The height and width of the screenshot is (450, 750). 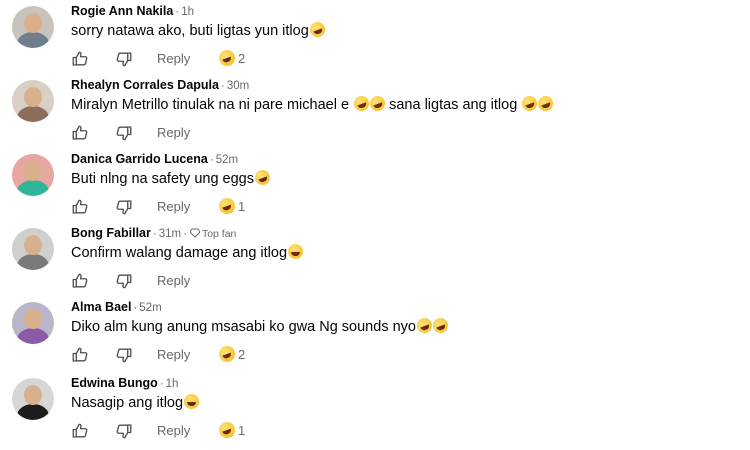 I want to click on author-name: Alma Bael, so click(x=101, y=307).